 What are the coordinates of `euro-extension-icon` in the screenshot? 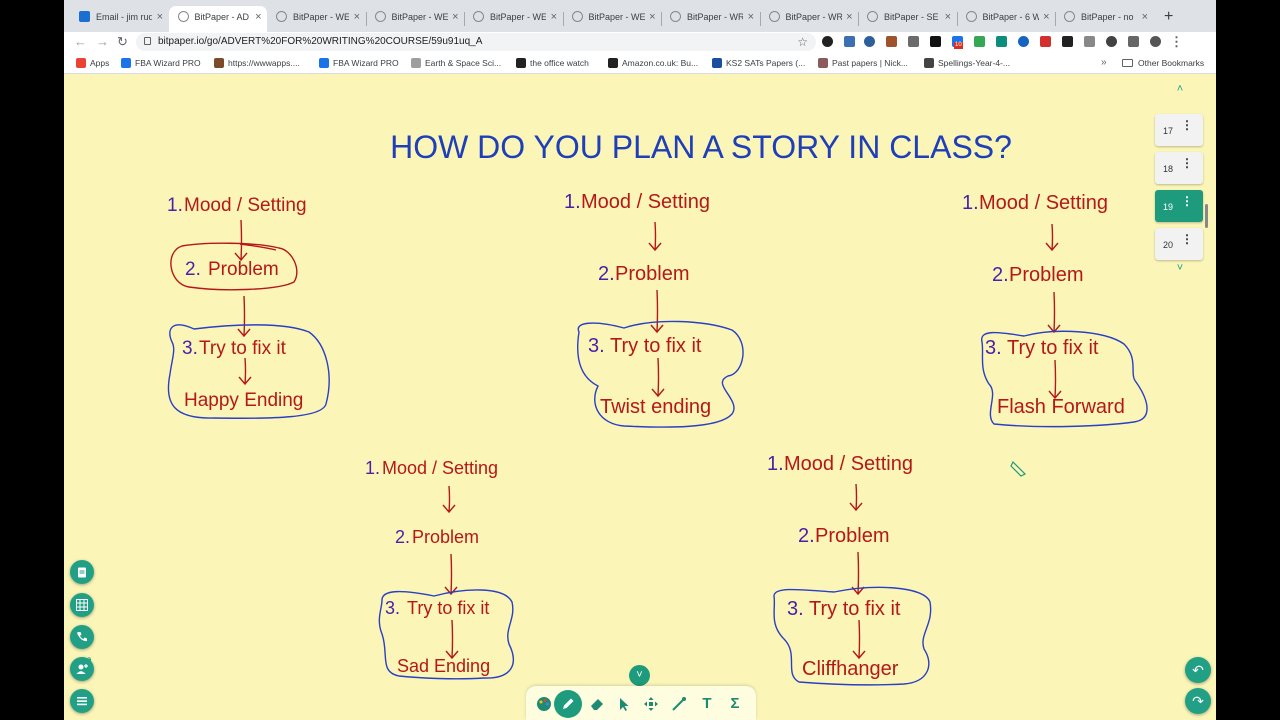 It's located at (827, 41).